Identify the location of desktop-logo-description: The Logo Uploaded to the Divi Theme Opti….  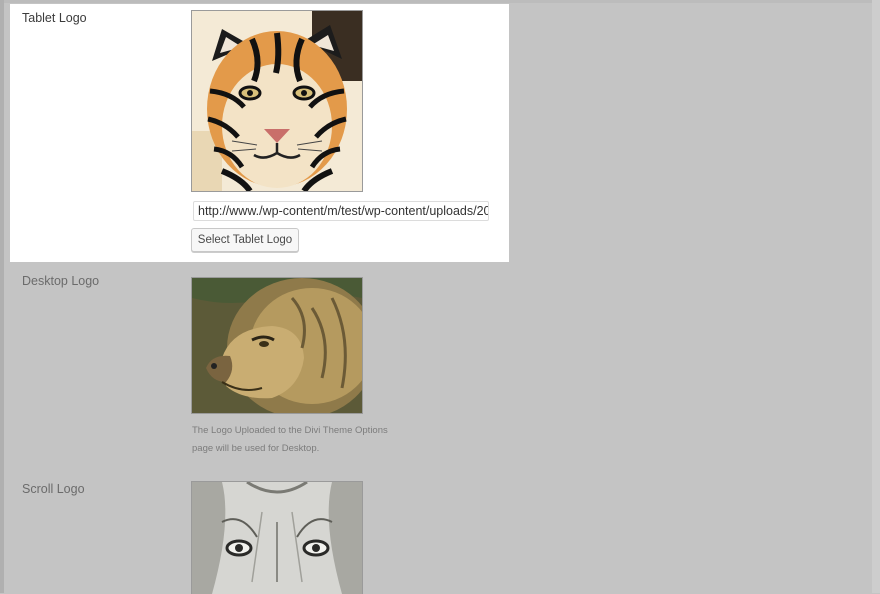
(307, 440).